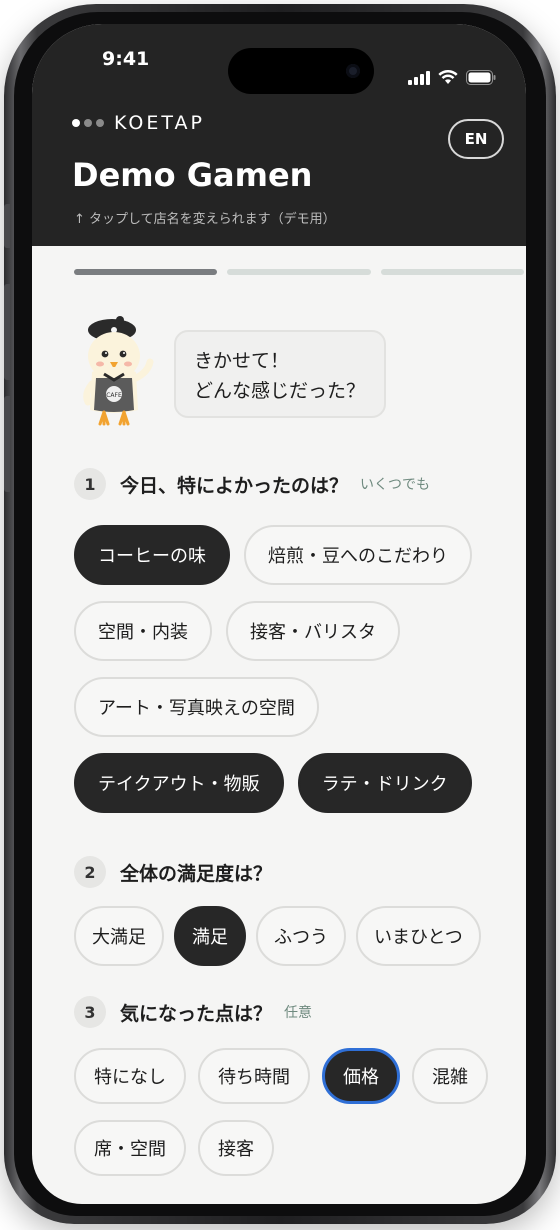 The width and height of the screenshot is (560, 1230). I want to click on question-title: 今日、特によかったのは？, so click(234, 485).